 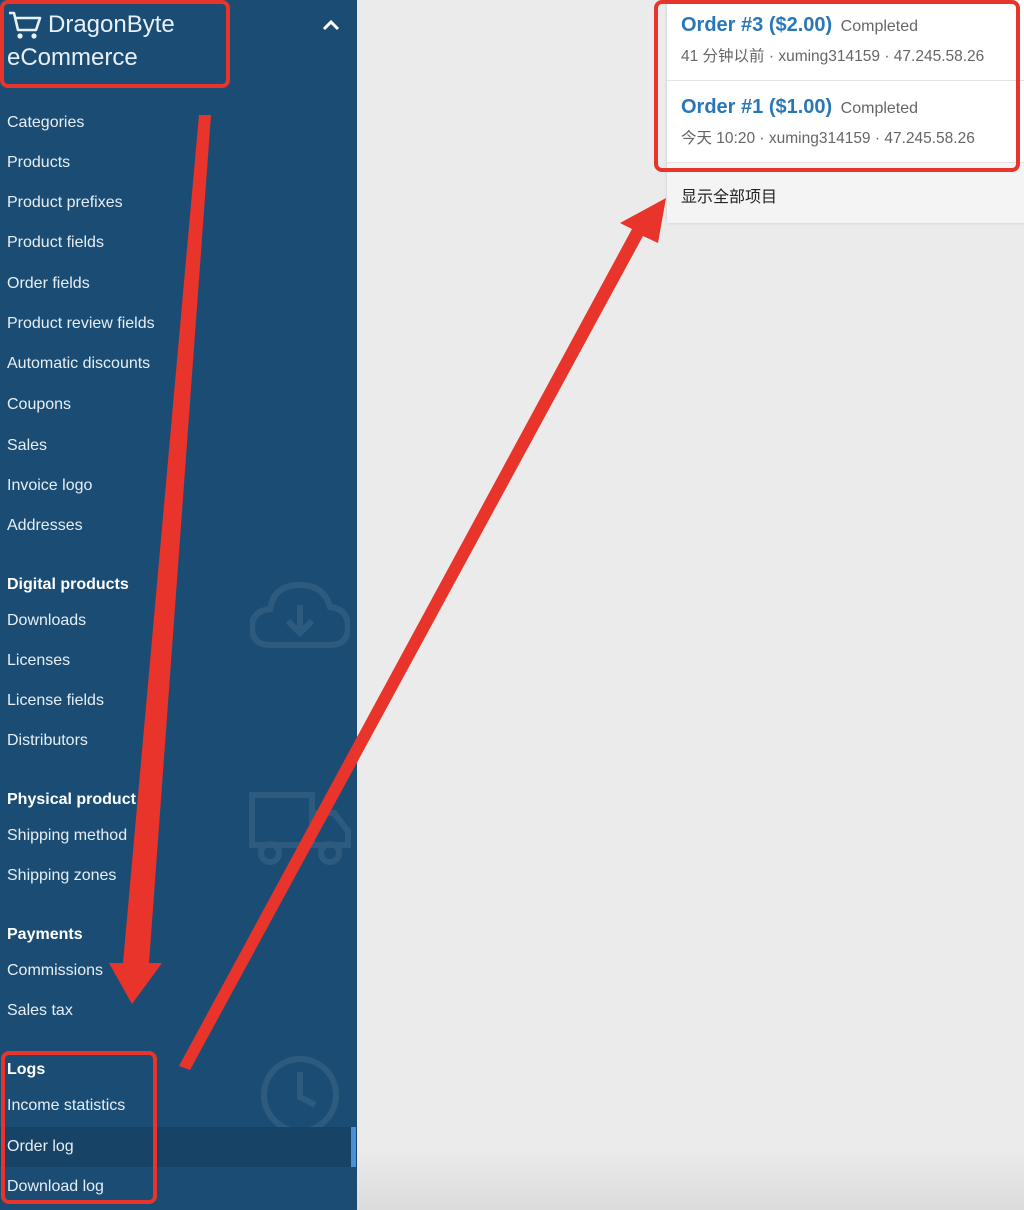 I want to click on section-payments: Payments, so click(x=45, y=934).